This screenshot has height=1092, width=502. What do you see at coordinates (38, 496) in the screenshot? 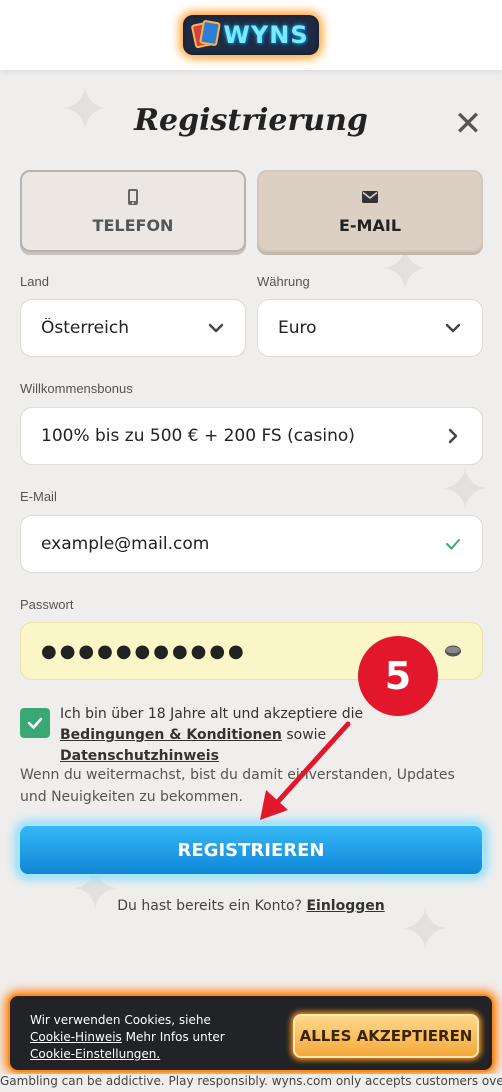
I see `email-label: E-Mail` at bounding box center [38, 496].